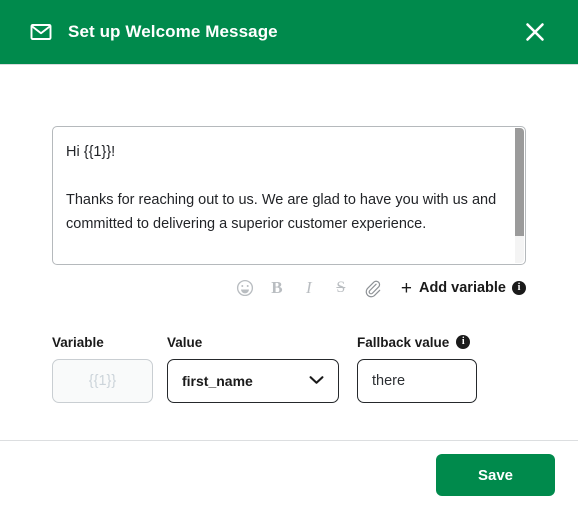 Image resolution: width=578 pixels, height=509 pixels. What do you see at coordinates (277, 288) in the screenshot?
I see `bold-button: B` at bounding box center [277, 288].